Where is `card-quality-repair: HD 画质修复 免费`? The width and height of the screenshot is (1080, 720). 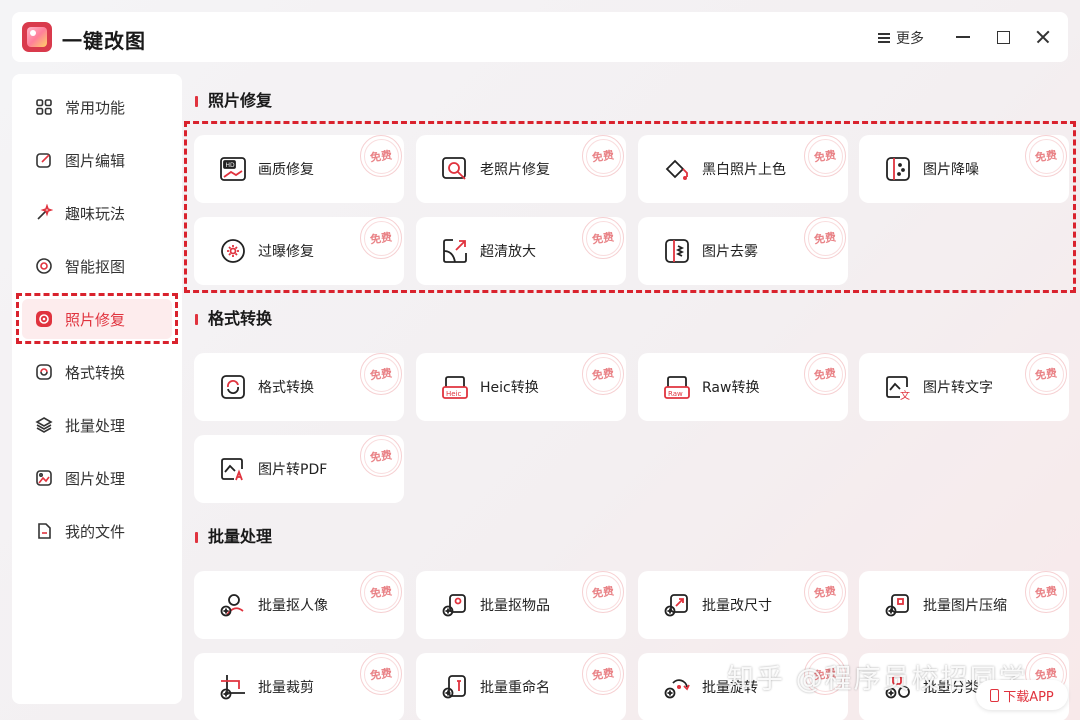 card-quality-repair: HD 画质修复 免费 is located at coordinates (299, 169).